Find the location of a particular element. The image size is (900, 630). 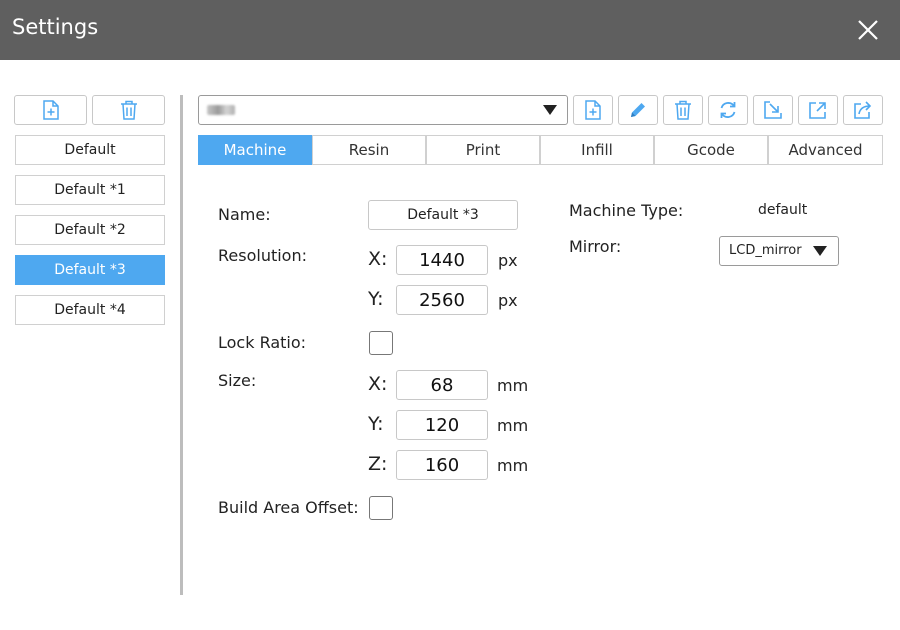

export-icon is located at coordinates (817, 110).